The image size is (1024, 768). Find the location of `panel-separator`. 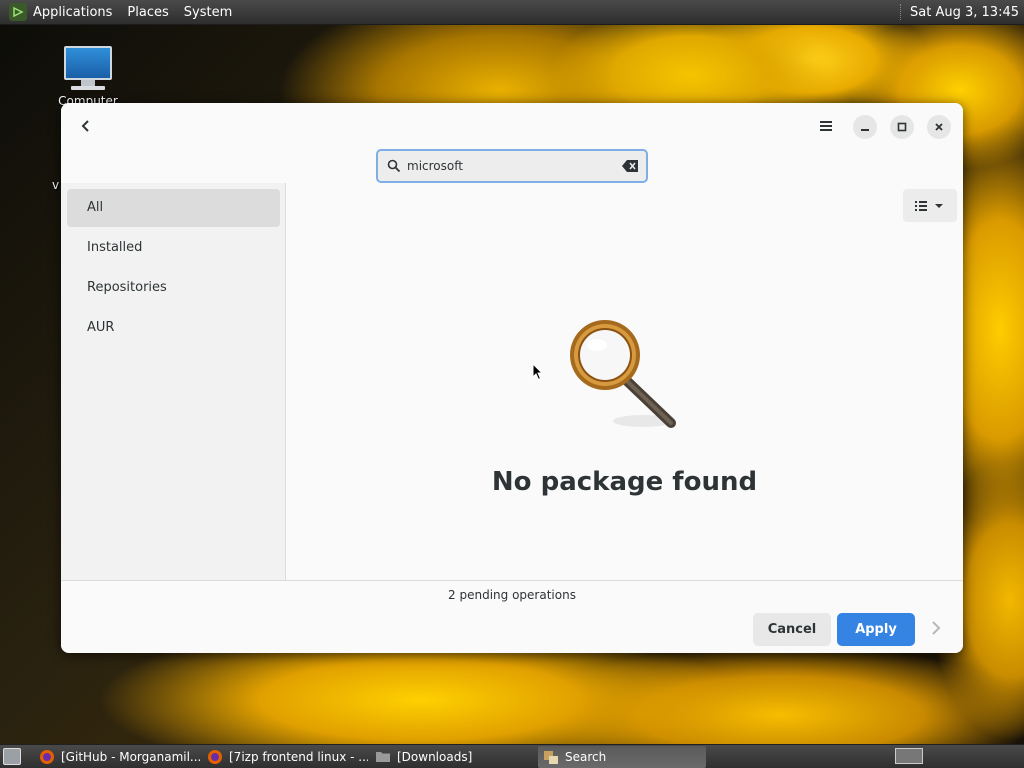

panel-separator is located at coordinates (901, 12).